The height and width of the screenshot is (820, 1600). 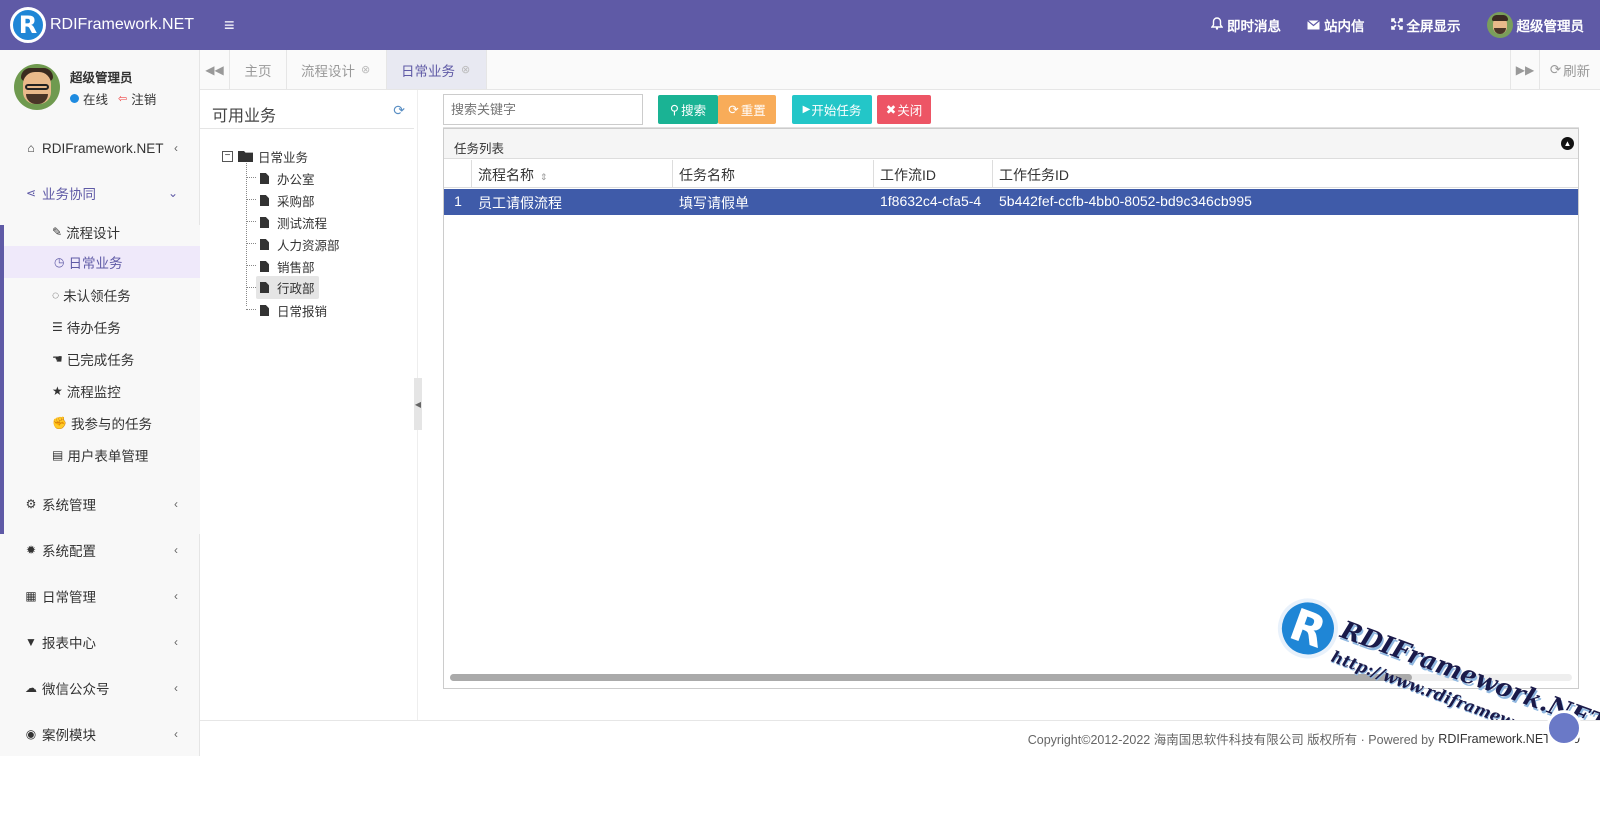 What do you see at coordinates (31, 504) in the screenshot?
I see `gears-icon: ⚙` at bounding box center [31, 504].